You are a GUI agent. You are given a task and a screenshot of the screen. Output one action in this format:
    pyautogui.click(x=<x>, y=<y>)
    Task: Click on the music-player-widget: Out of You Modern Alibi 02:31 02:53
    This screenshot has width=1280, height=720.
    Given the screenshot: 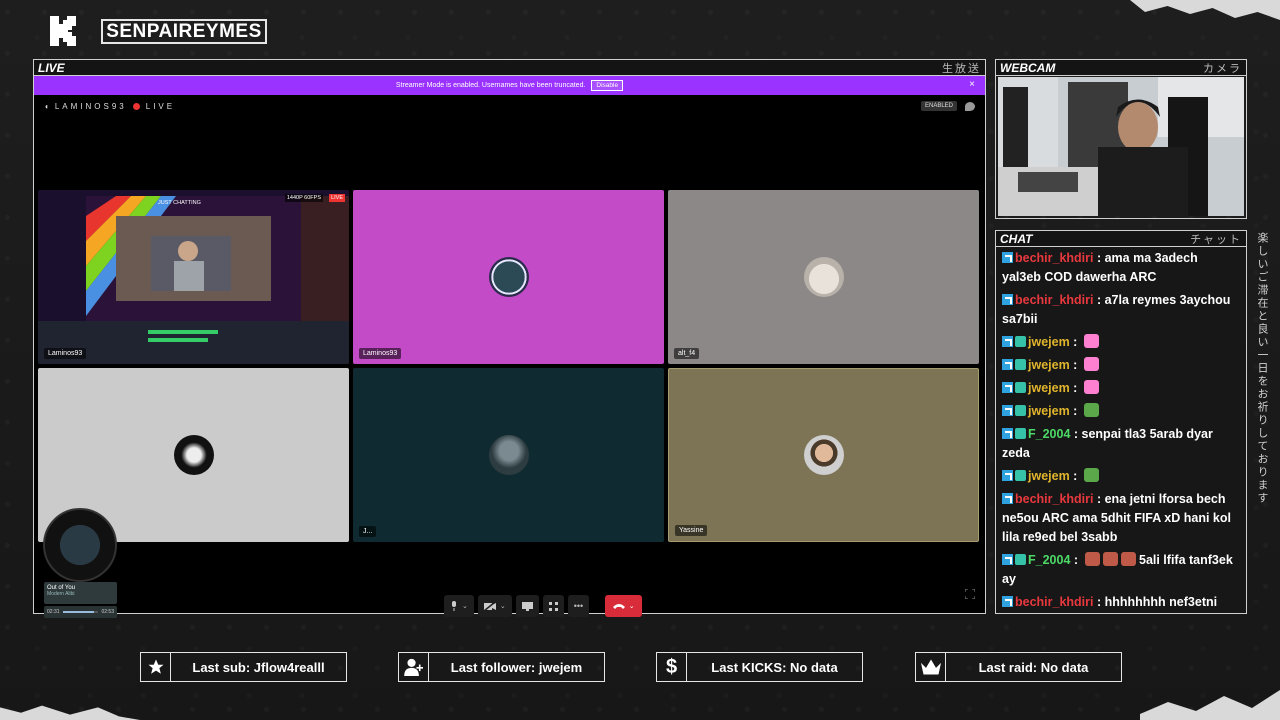 What is the action you would take?
    pyautogui.click(x=82, y=563)
    